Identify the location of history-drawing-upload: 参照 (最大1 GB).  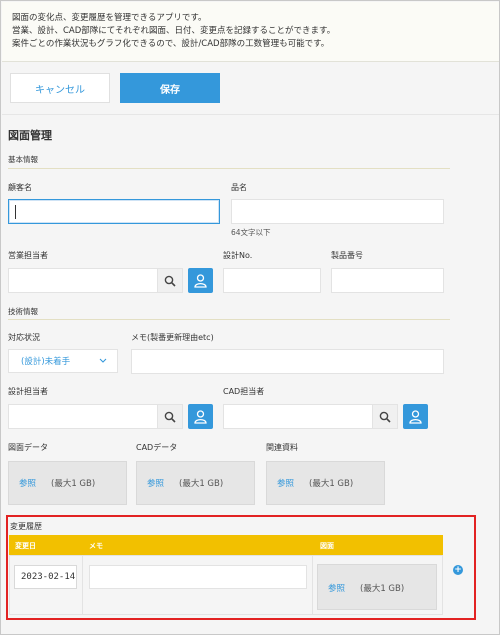
(377, 587).